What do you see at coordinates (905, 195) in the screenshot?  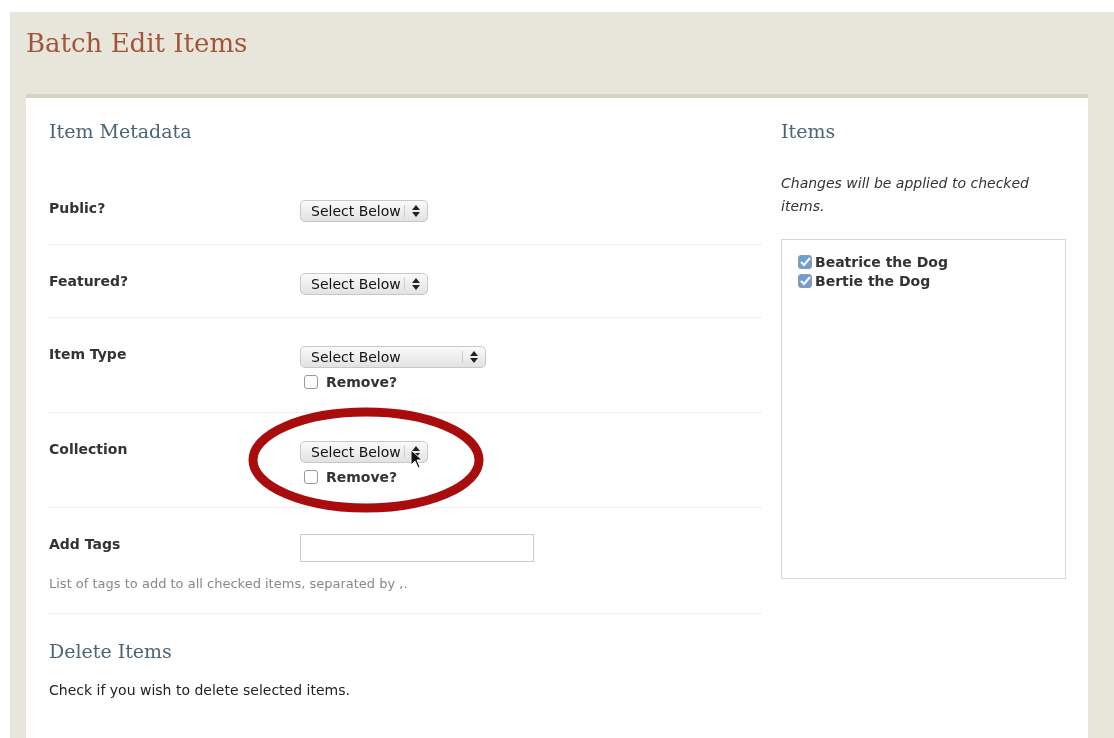 I see `items-note: Changes will be applied to checked items.` at bounding box center [905, 195].